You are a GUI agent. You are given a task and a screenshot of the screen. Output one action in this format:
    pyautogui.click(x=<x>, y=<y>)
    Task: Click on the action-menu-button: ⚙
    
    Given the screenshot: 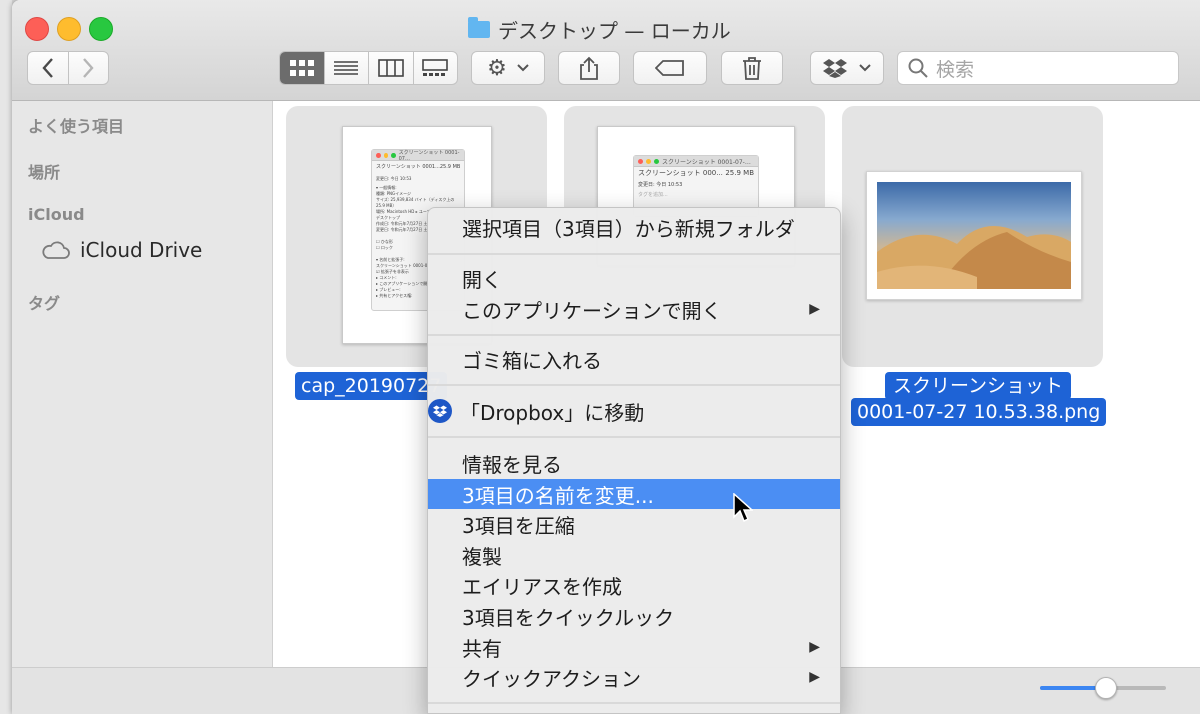 What is the action you would take?
    pyautogui.click(x=508, y=68)
    